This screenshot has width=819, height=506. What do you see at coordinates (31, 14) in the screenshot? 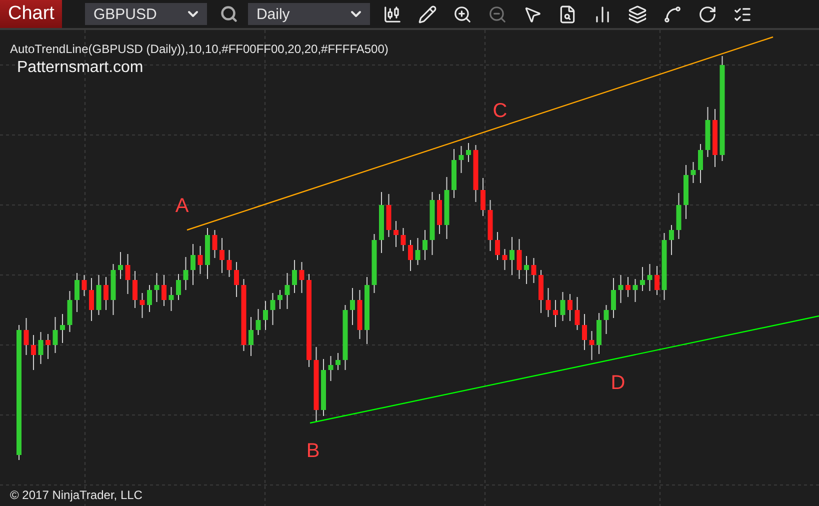
I see `chart-title: Chart` at bounding box center [31, 14].